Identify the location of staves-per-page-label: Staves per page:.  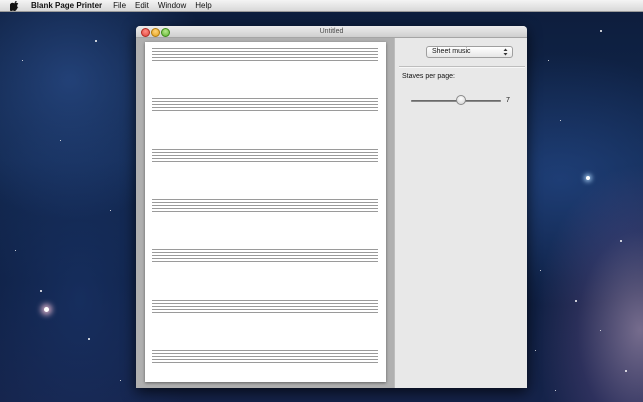
(428, 76).